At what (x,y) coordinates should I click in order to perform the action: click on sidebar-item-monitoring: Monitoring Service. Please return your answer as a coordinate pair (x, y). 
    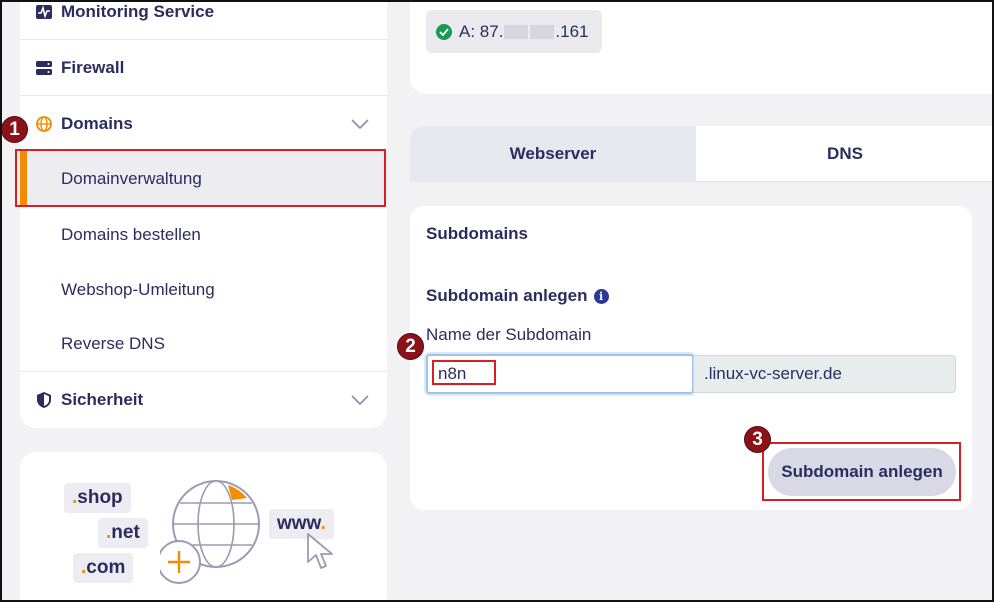
    Looking at the image, I should click on (203, 20).